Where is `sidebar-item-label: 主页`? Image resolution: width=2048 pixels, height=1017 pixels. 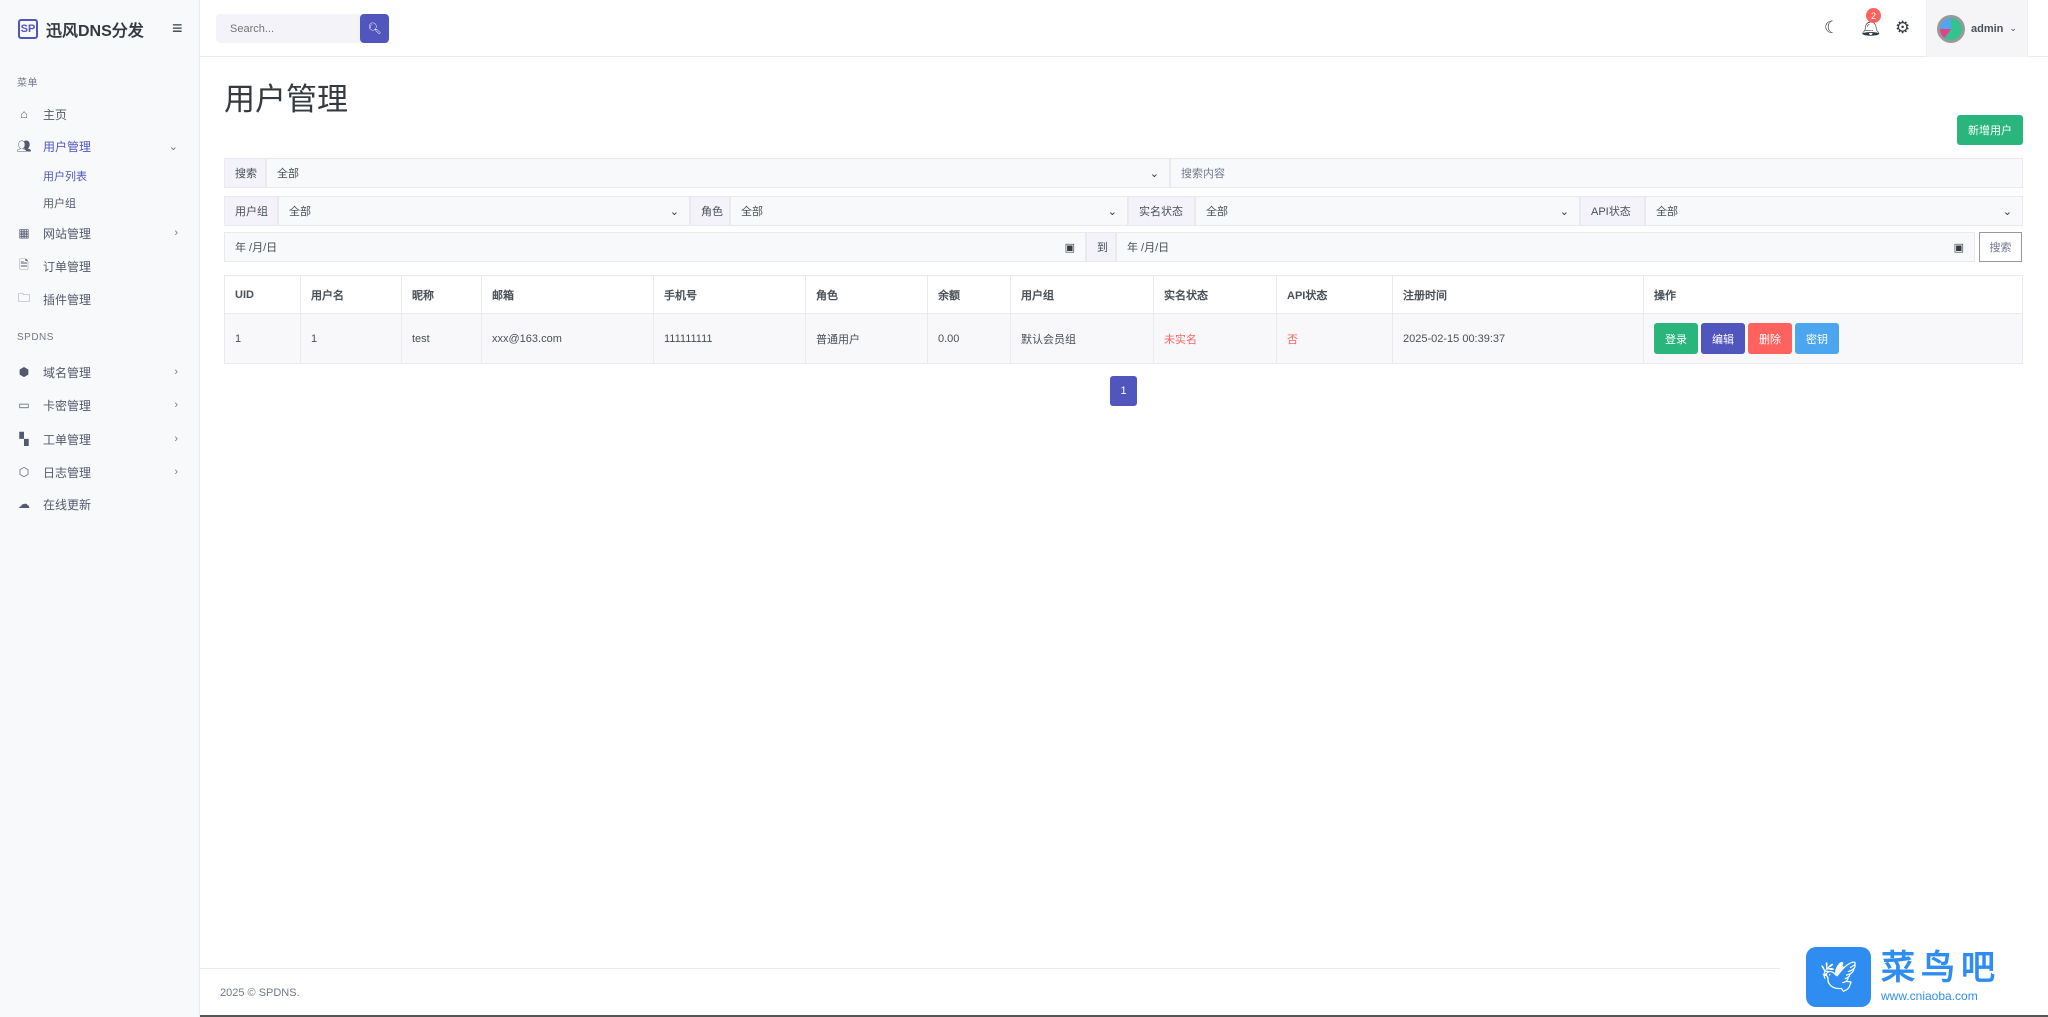 sidebar-item-label: 主页 is located at coordinates (55, 114).